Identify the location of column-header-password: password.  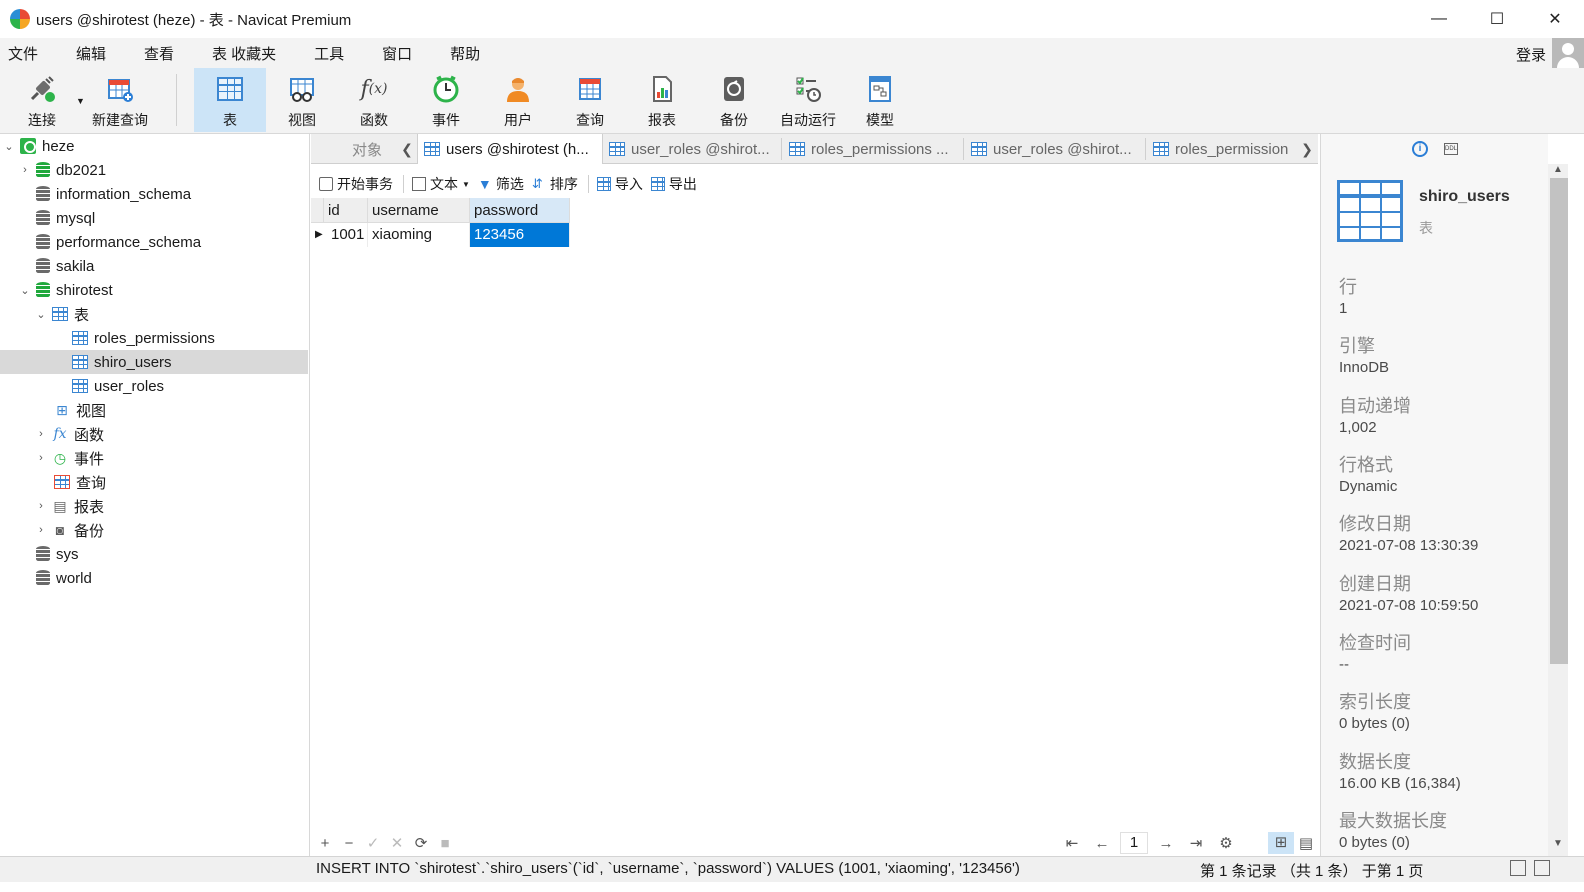
(520, 210).